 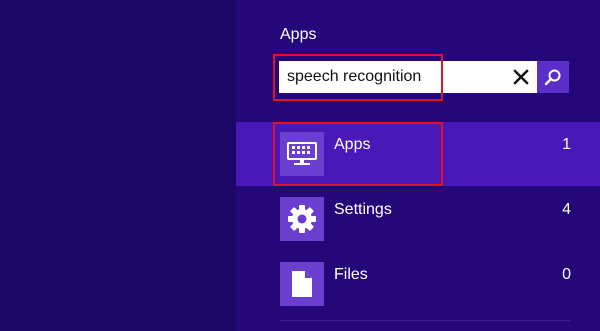 I want to click on result-count: 1, so click(x=566, y=144).